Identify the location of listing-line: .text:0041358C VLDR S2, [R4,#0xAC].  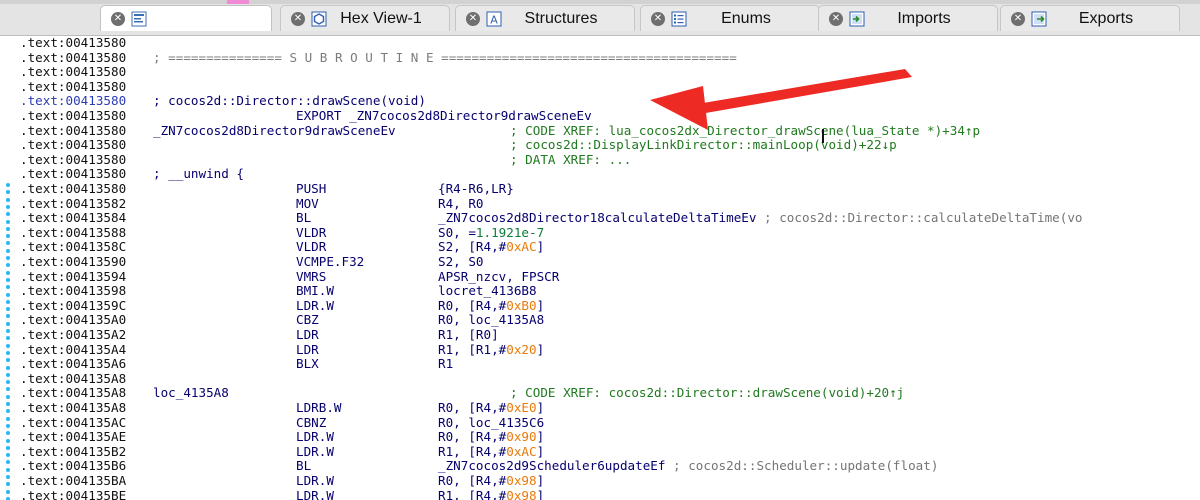
(610, 247).